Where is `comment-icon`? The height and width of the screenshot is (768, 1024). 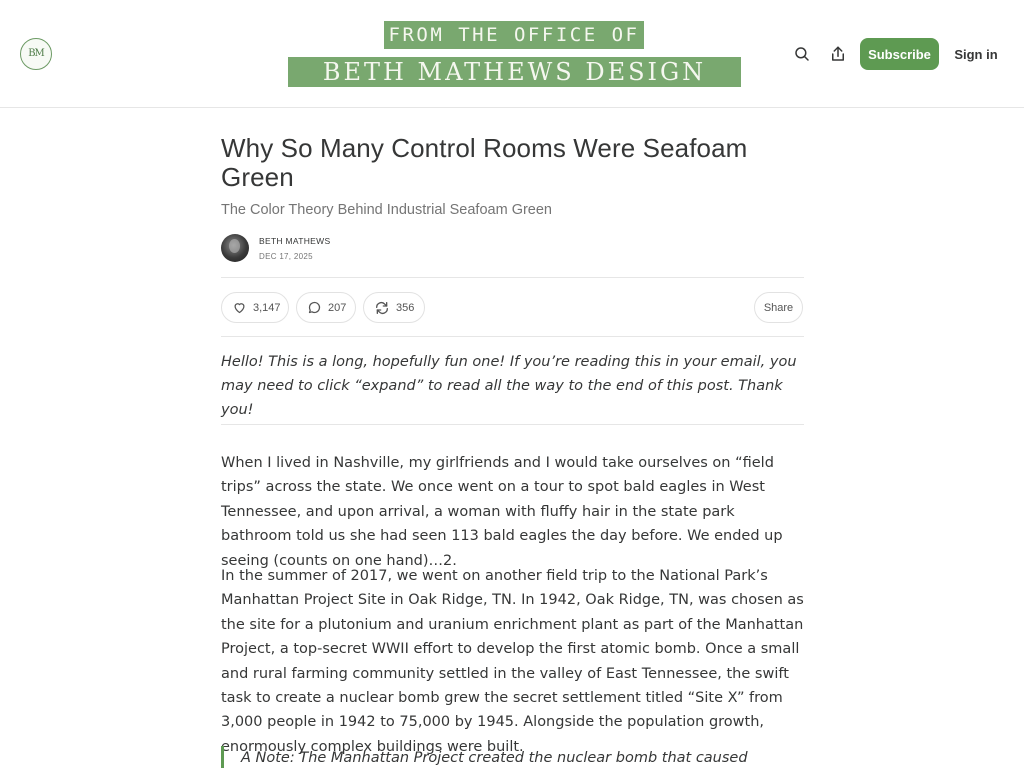 comment-icon is located at coordinates (314, 307).